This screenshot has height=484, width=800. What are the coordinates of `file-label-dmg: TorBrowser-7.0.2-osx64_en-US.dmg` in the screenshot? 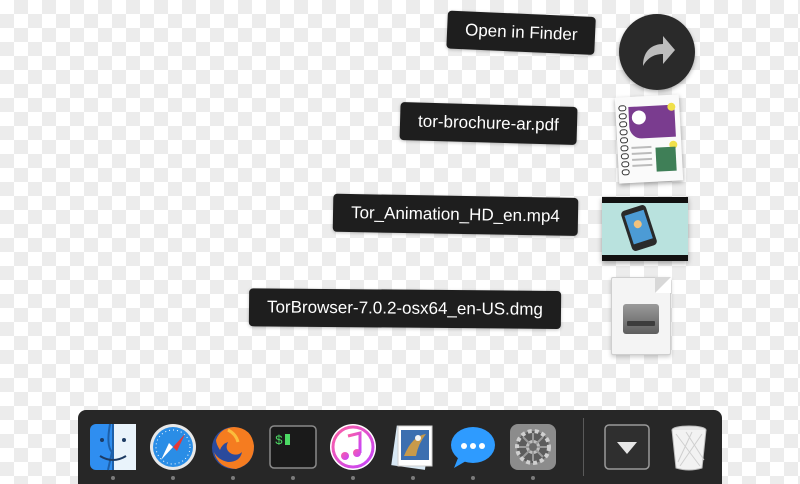 It's located at (405, 308).